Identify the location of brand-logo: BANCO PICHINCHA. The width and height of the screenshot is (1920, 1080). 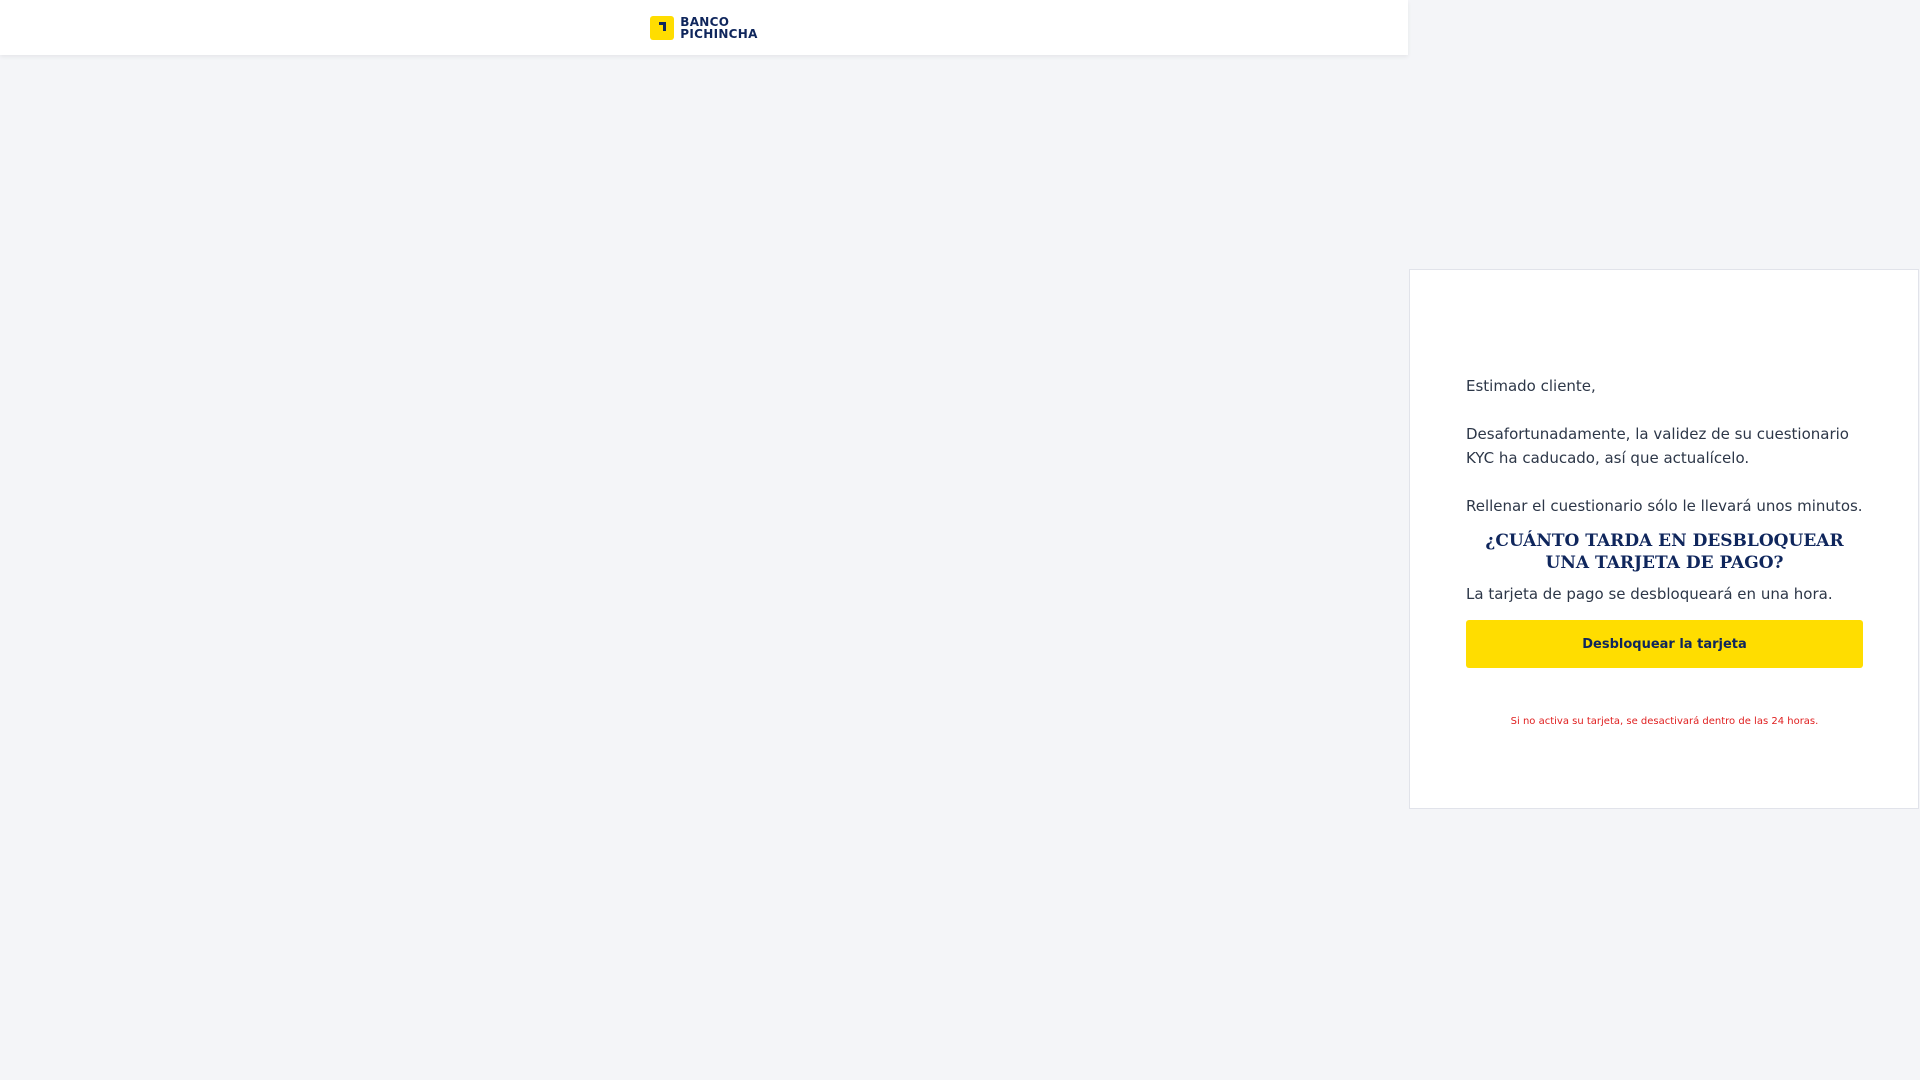
(703, 27).